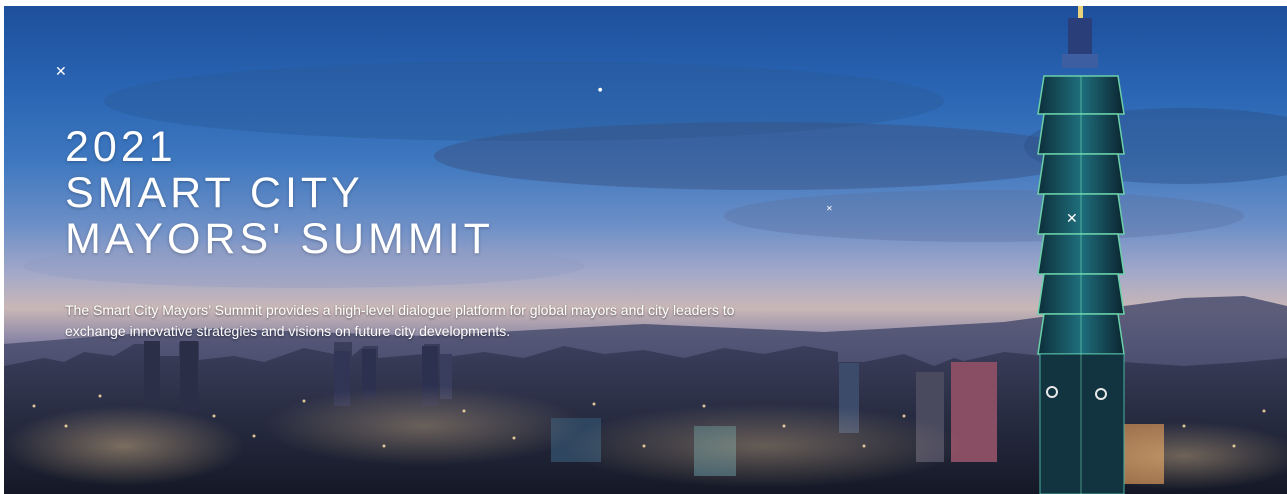 This screenshot has height=494, width=1287. Describe the element at coordinates (1081, 250) in the screenshot. I see `skyscraper-tower` at that location.